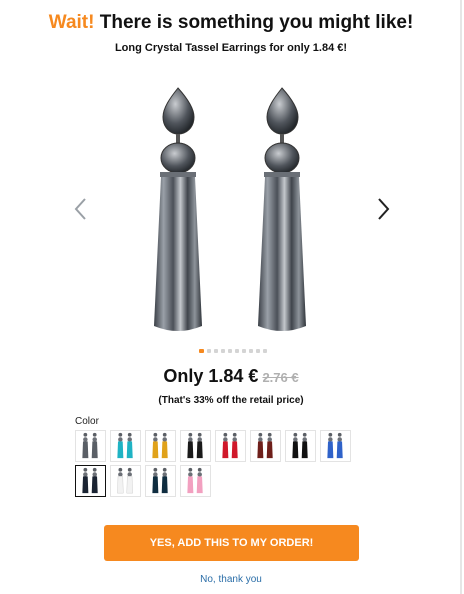  Describe the element at coordinates (230, 209) in the screenshot. I see `tassel-earrings-image` at that location.